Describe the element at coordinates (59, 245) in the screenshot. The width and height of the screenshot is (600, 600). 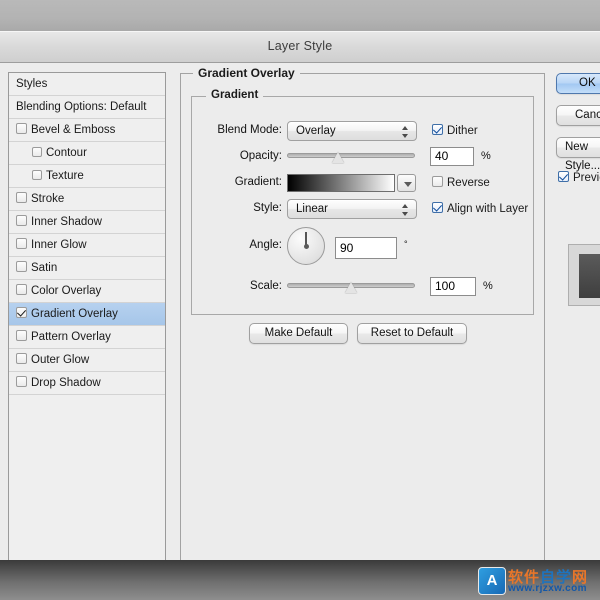
I see `sidebar-item-label: Inner Glow` at that location.